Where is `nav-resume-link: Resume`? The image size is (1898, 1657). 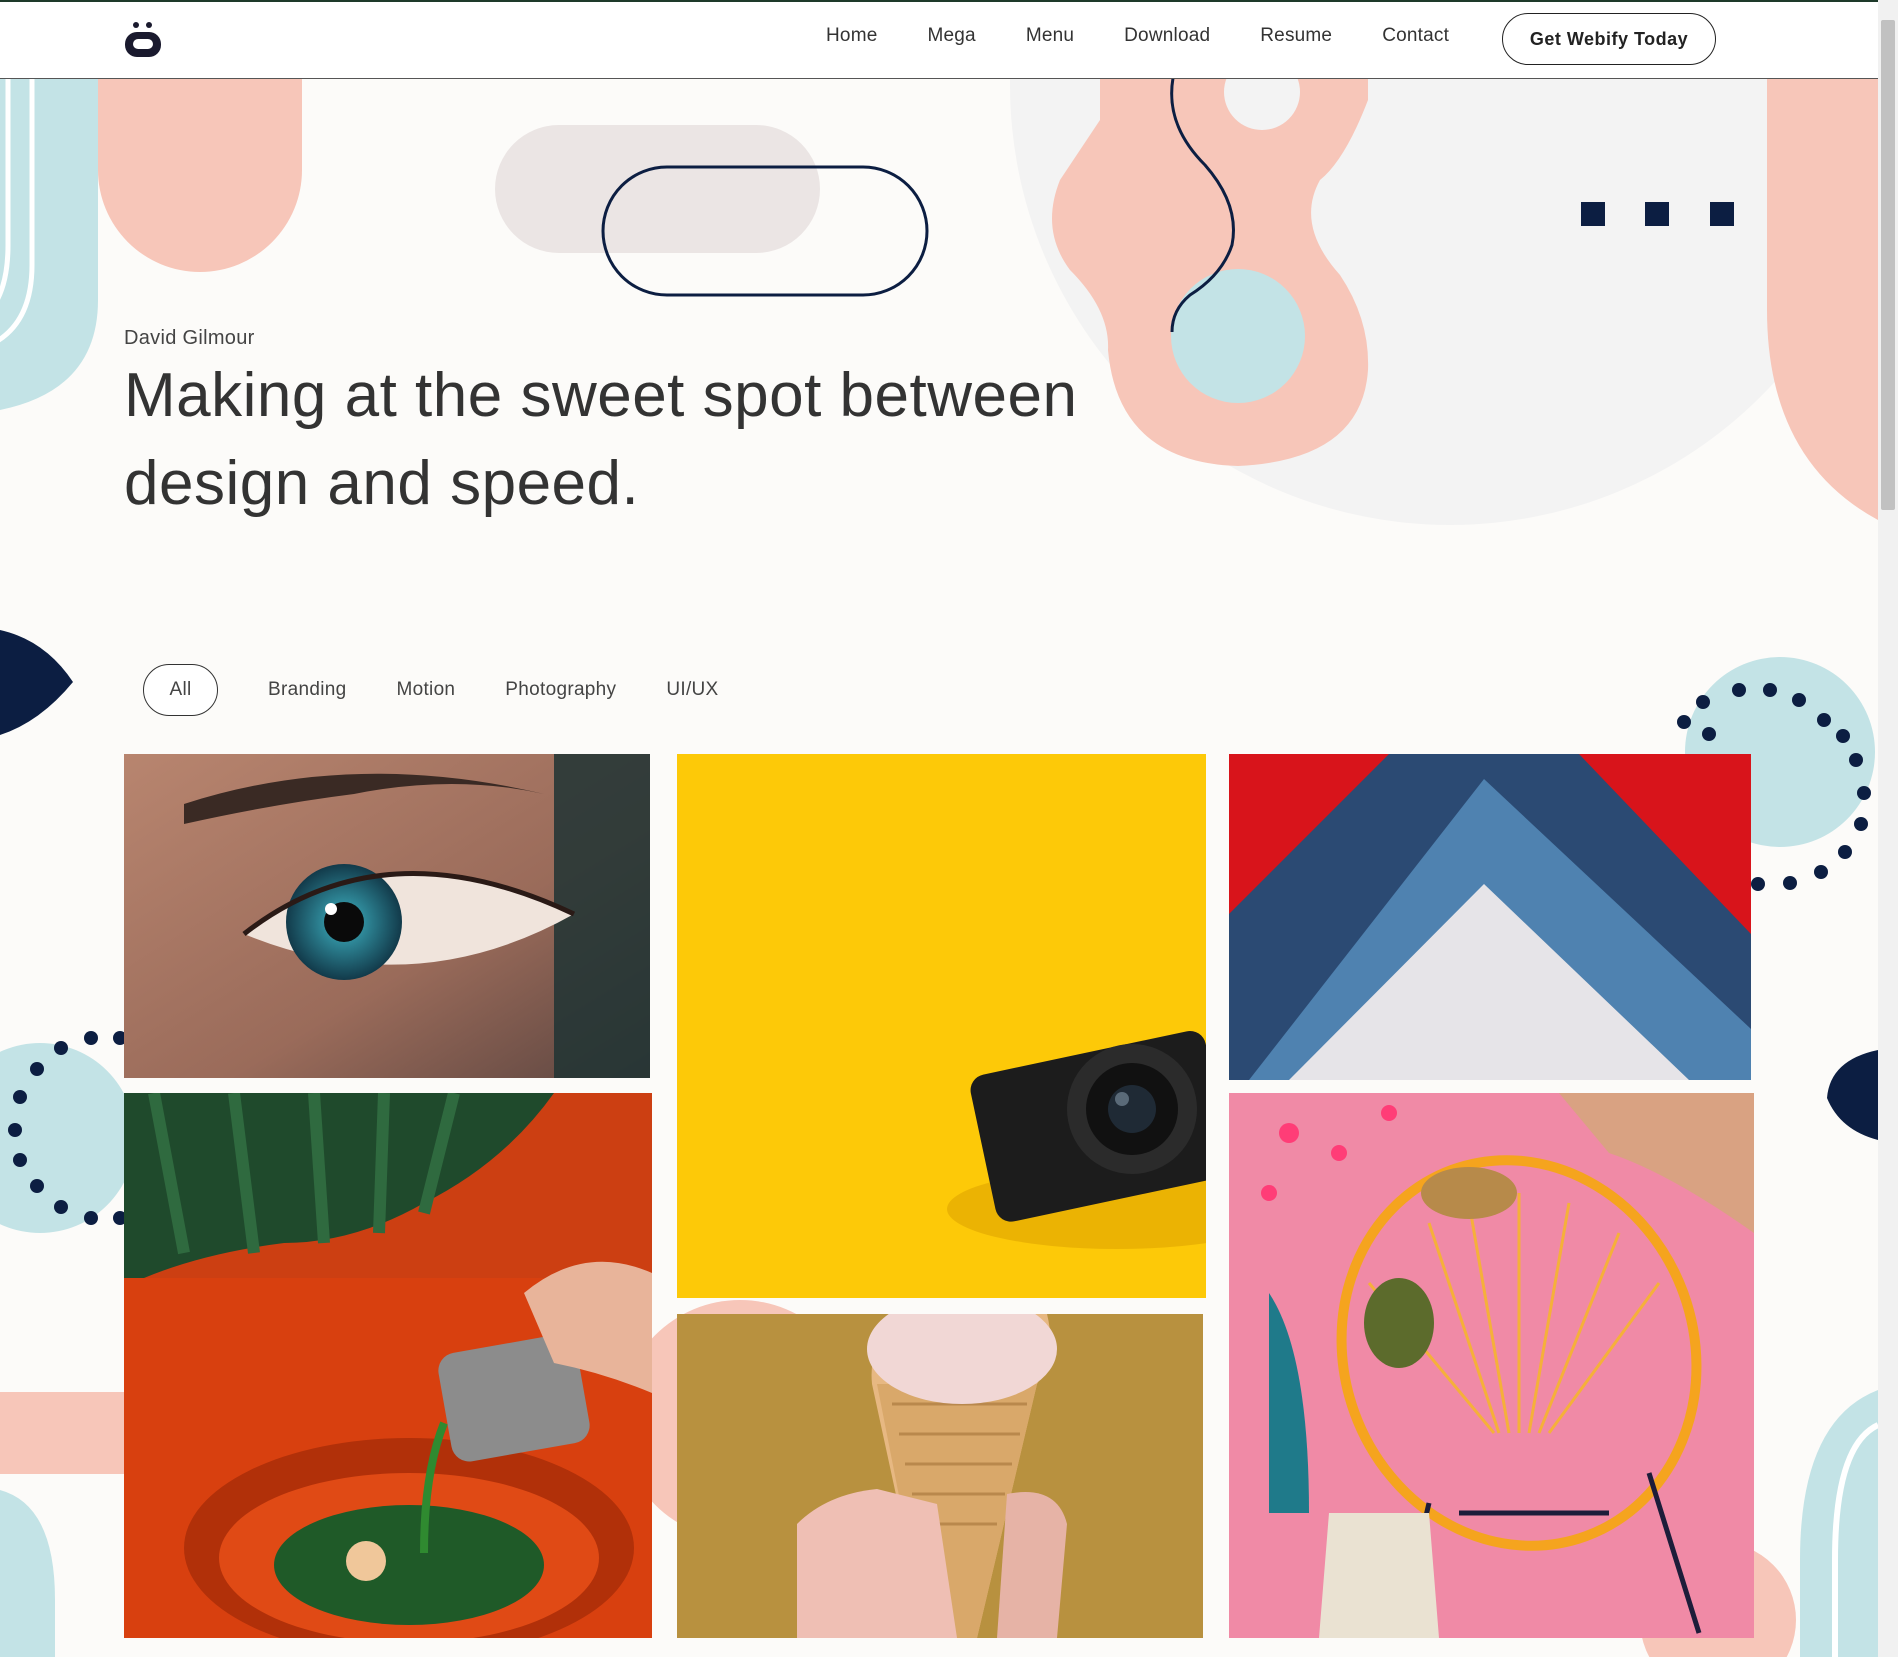
nav-resume-link: Resume is located at coordinates (1296, 36).